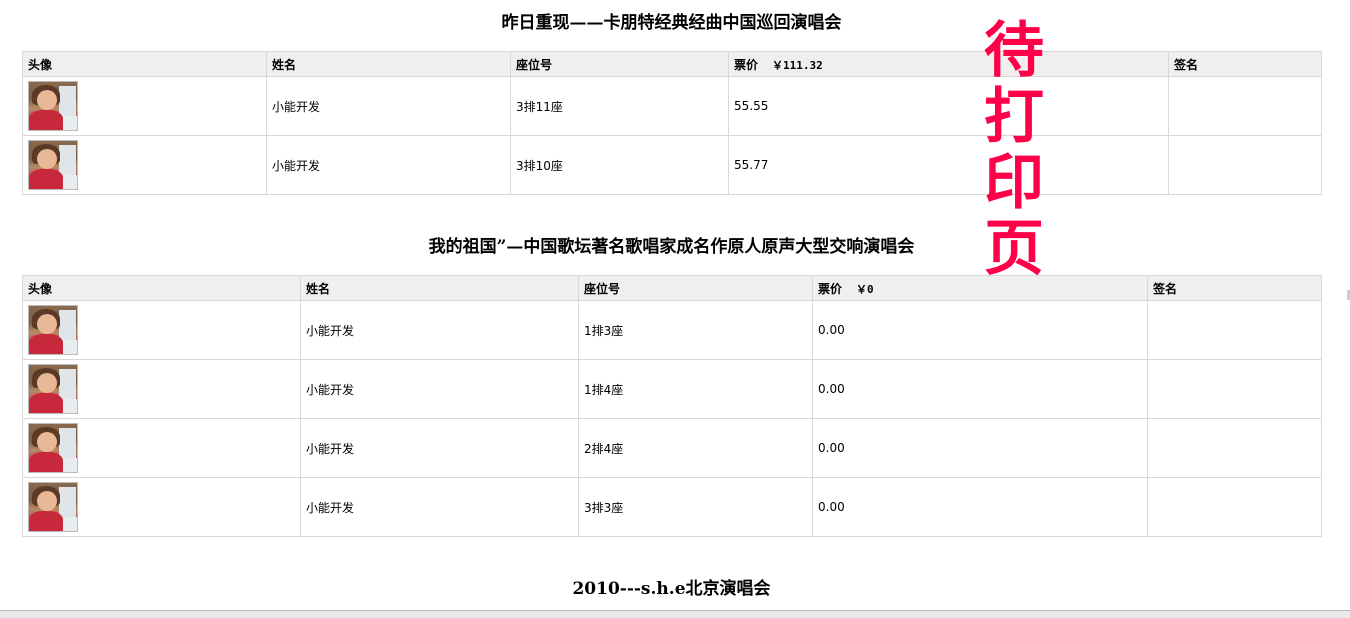 The height and width of the screenshot is (618, 1350). Describe the element at coordinates (695, 330) in the screenshot. I see `seat-cell: 1排3座` at that location.